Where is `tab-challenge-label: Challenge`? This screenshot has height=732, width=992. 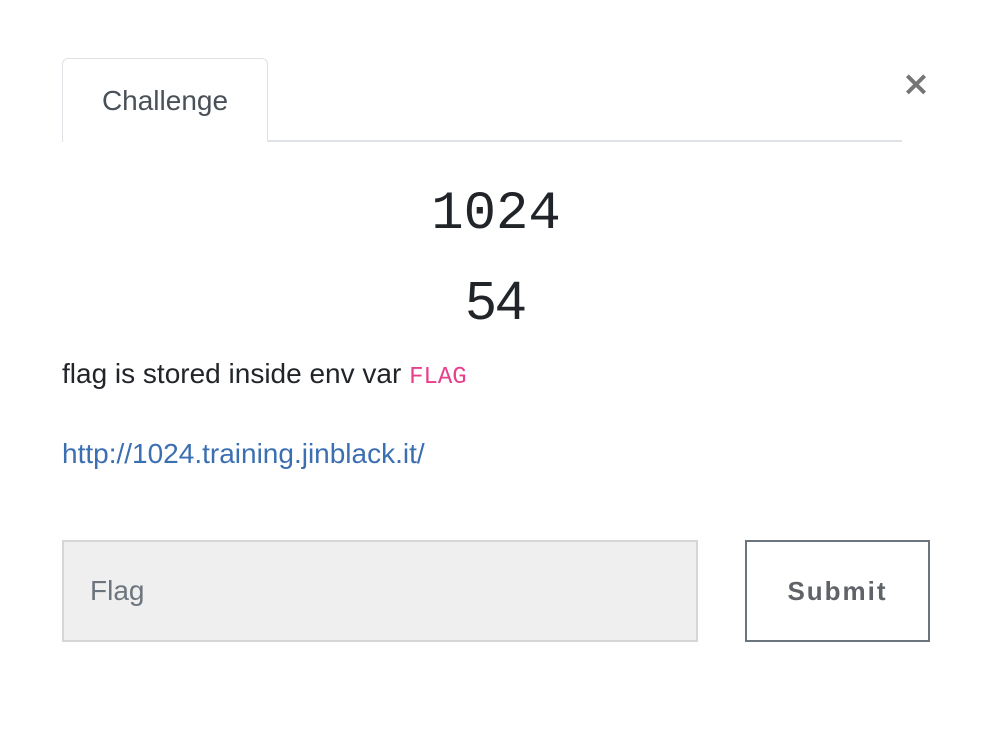 tab-challenge-label: Challenge is located at coordinates (165, 100).